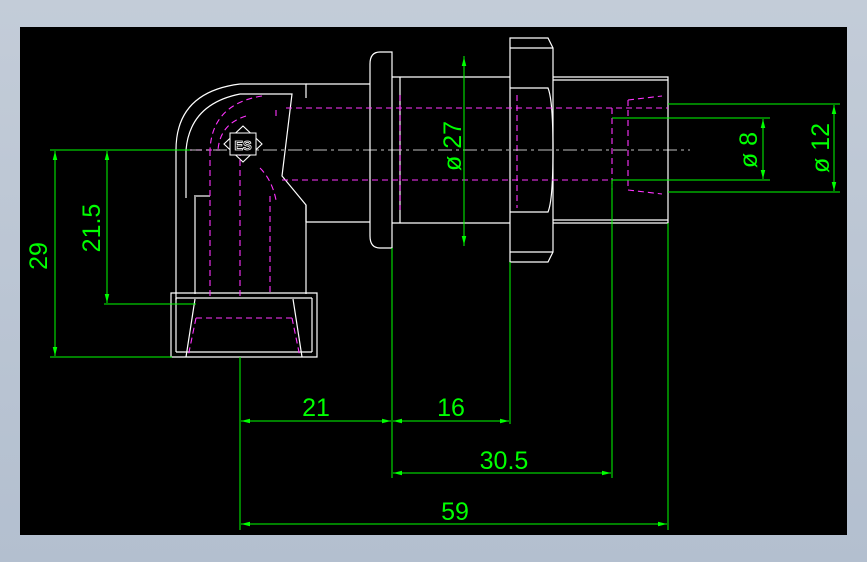 The height and width of the screenshot is (562, 867). I want to click on dim-59-text: 59, so click(455, 512).